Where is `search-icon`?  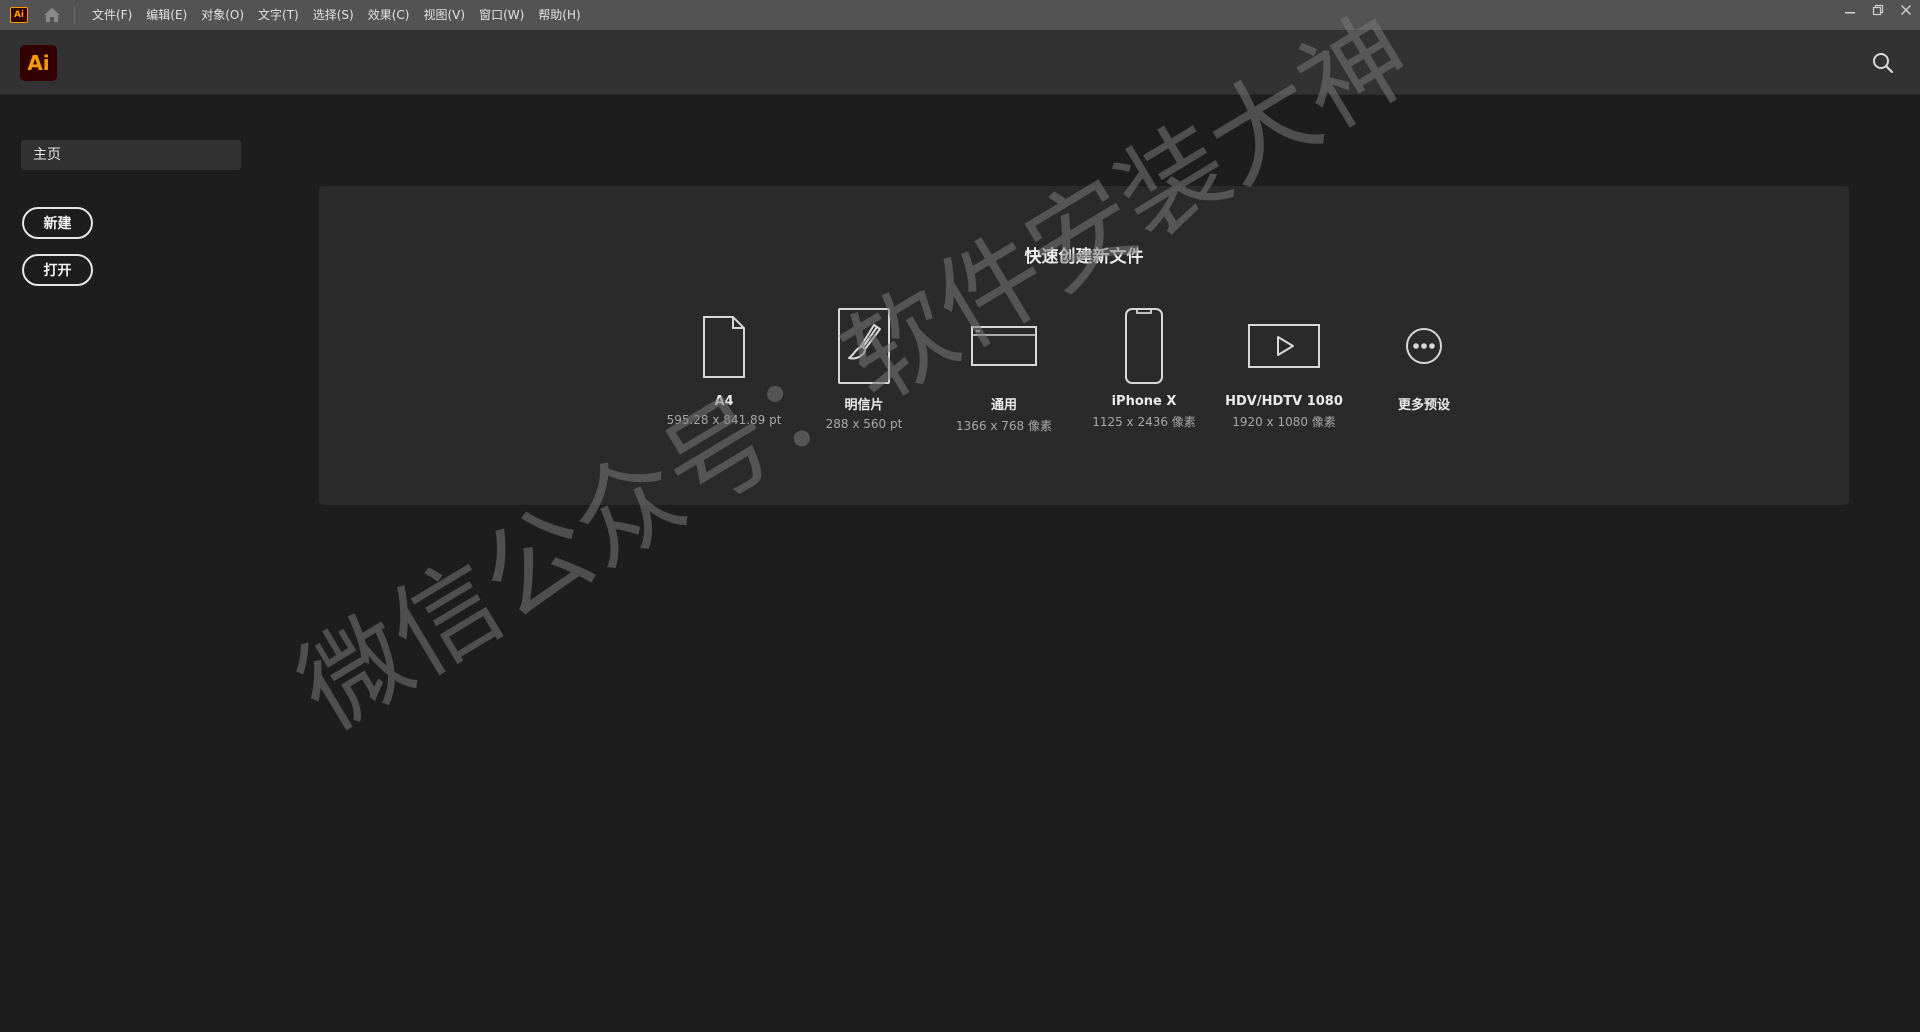
search-icon is located at coordinates (1883, 63).